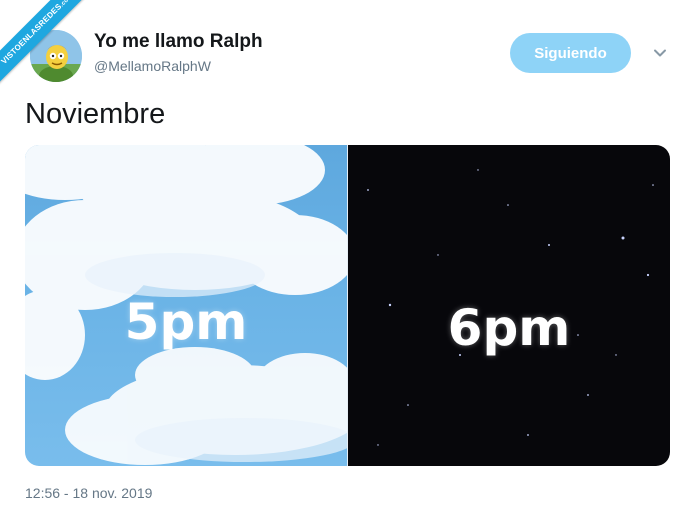 The height and width of the screenshot is (518, 700). What do you see at coordinates (152, 66) in the screenshot?
I see `author-handle: @MellamoRalphW` at bounding box center [152, 66].